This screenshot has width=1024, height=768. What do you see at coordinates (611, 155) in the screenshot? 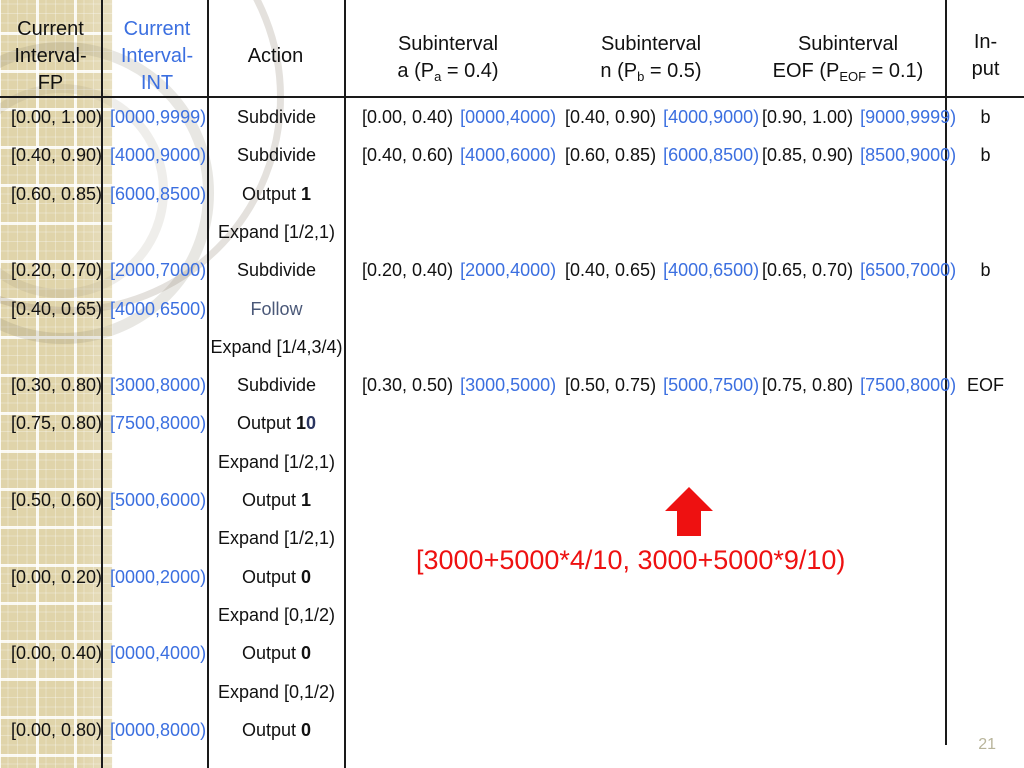
I see `cell-sub_n-fp: [0.60, 0.85)` at bounding box center [611, 155].